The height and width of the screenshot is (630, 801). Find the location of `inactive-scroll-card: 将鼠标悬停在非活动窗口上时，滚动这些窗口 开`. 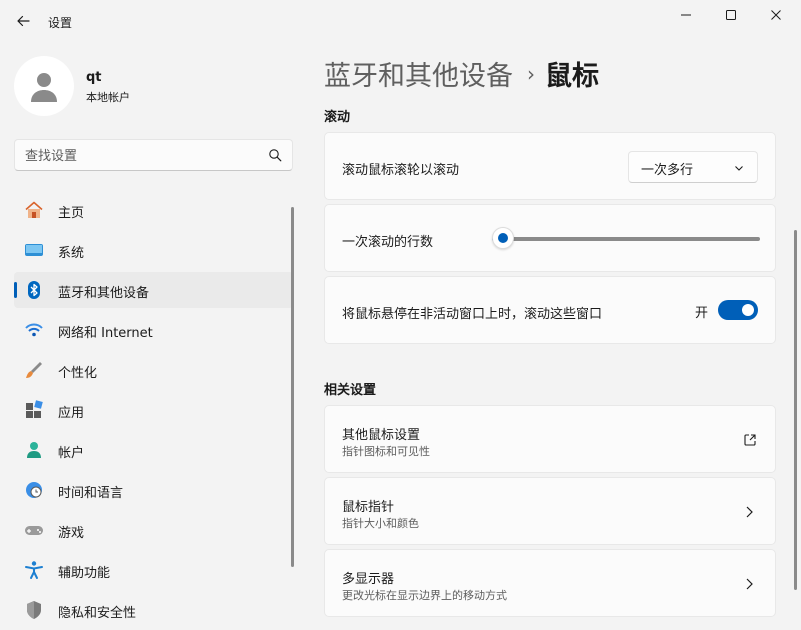

inactive-scroll-card: 将鼠标悬停在非活动窗口上时，滚动这些窗口 开 is located at coordinates (550, 310).